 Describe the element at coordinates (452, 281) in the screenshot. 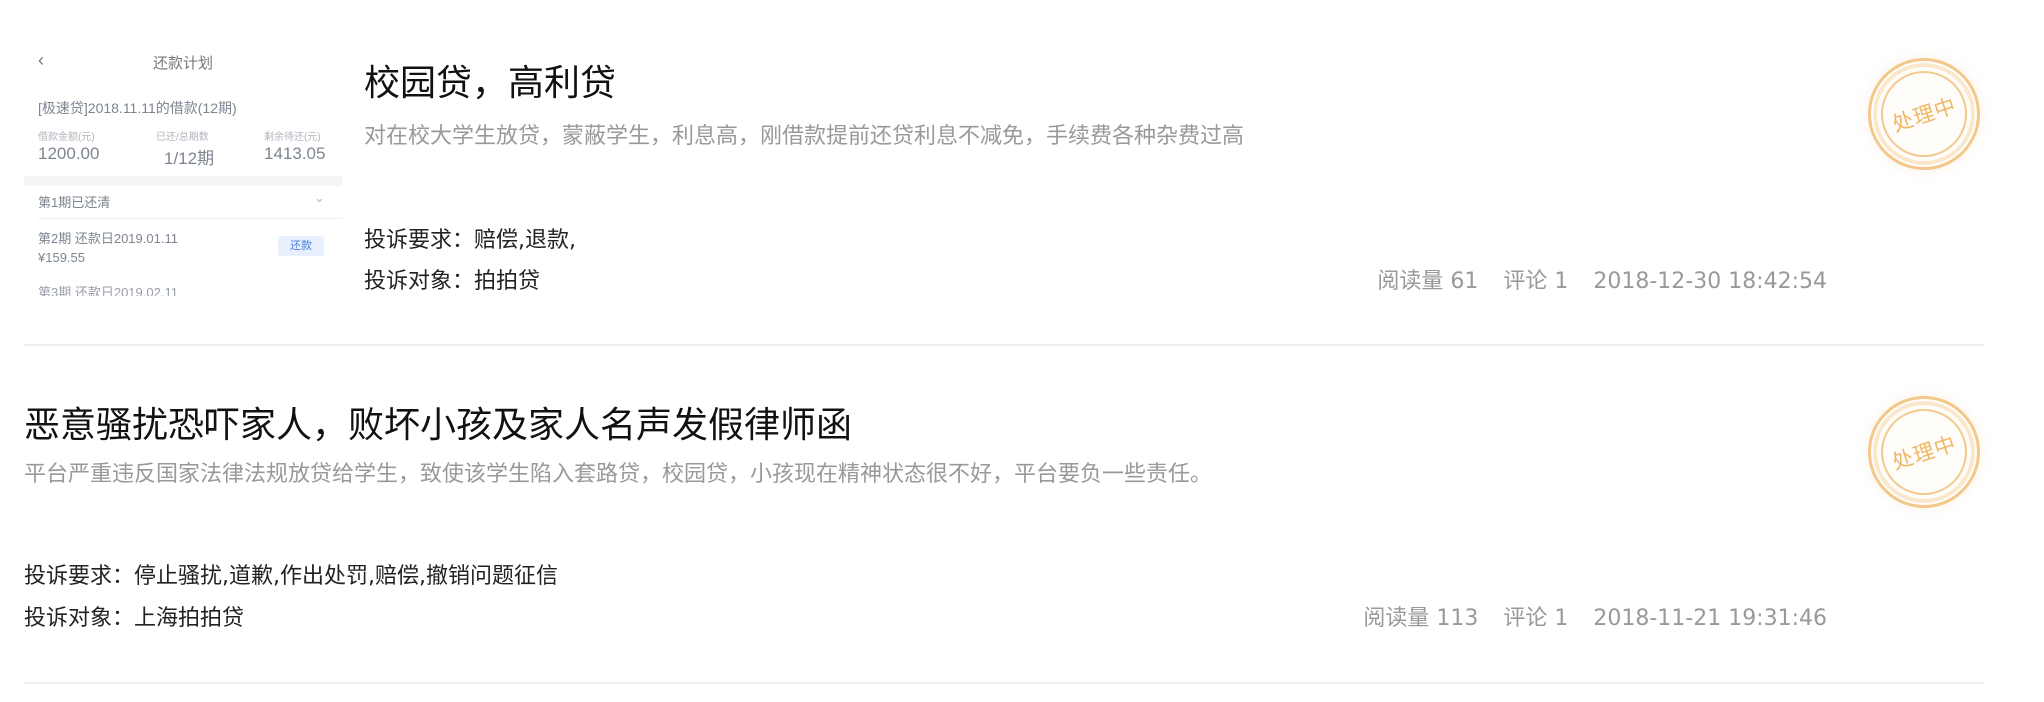

I see `complaint-target: 投诉对象：拍拍贷` at that location.